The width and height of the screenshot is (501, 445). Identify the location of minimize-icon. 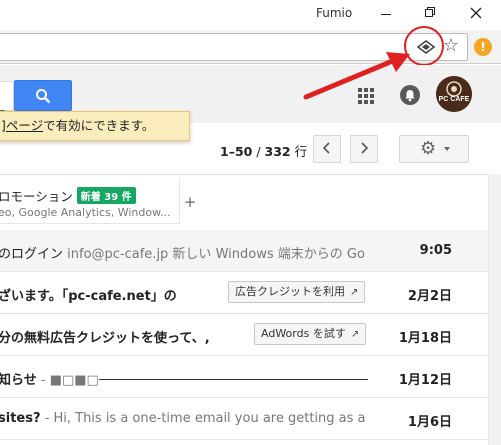
(386, 14).